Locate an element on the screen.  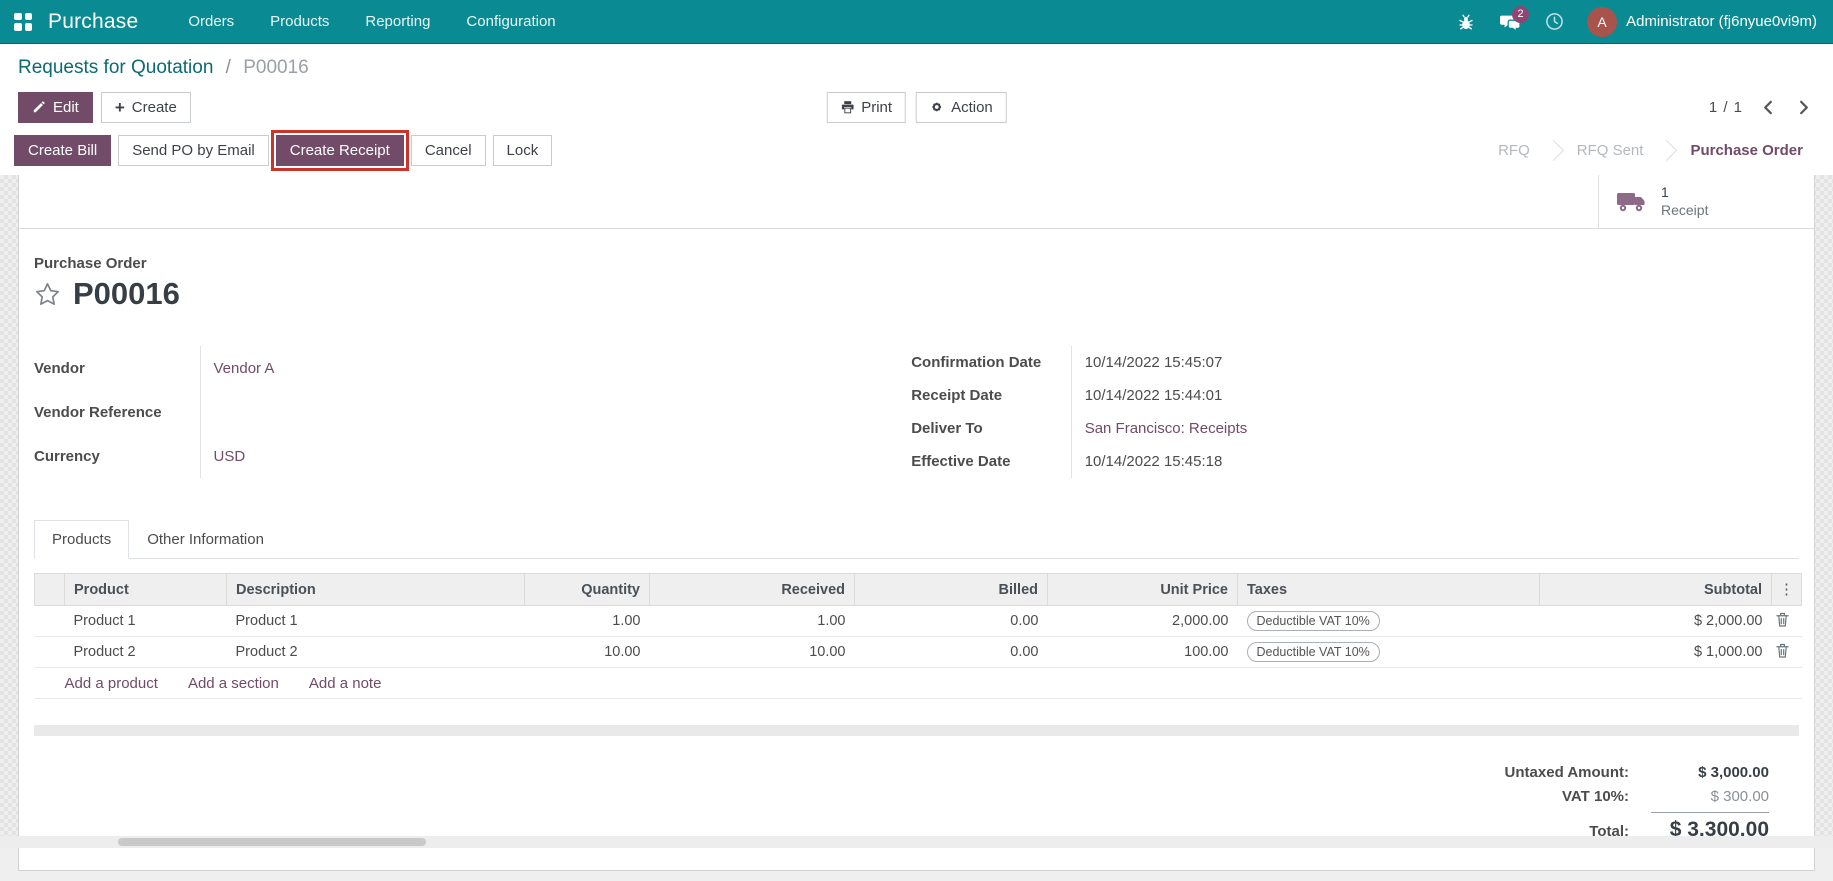
pager-next-icon is located at coordinates (1804, 107).